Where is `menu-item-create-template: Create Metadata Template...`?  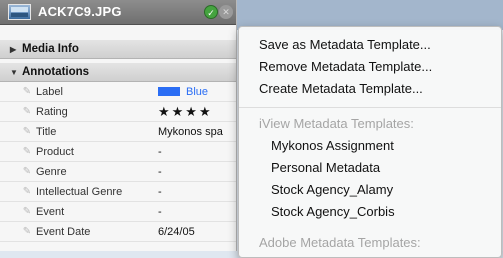 menu-item-create-template: Create Metadata Template... is located at coordinates (341, 88).